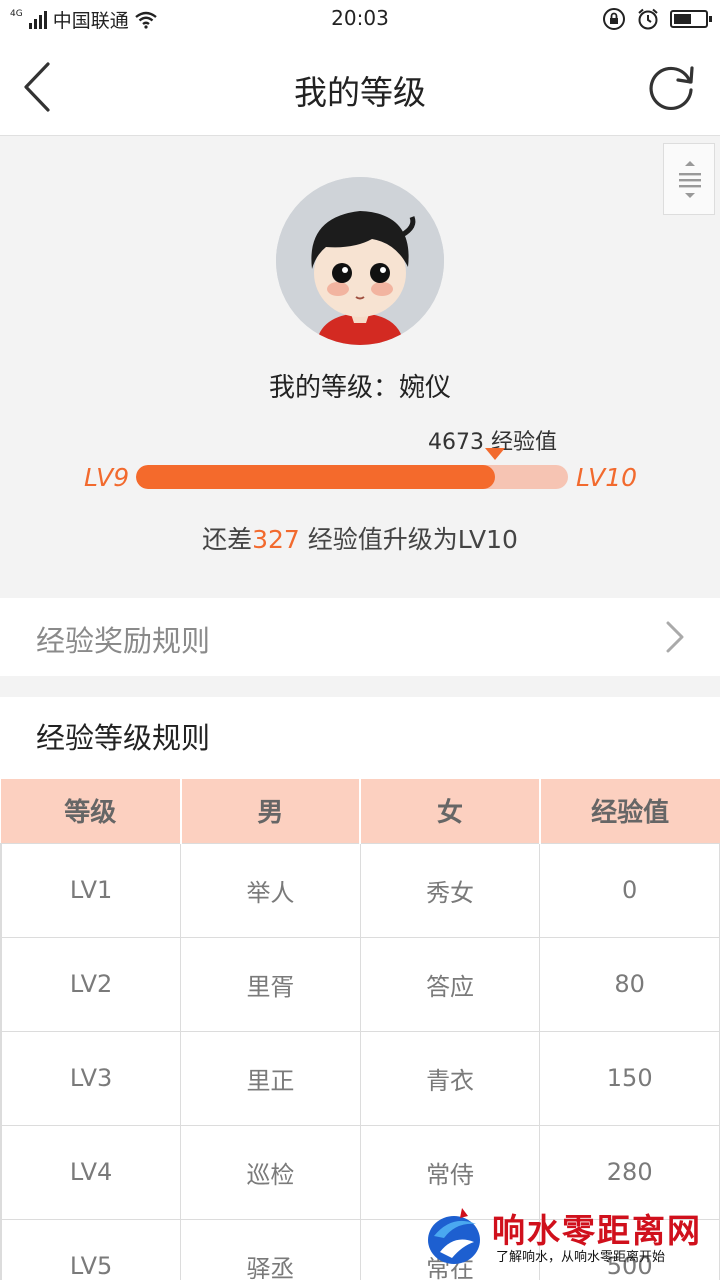 Image resolution: width=720 pixels, height=1280 pixels. Describe the element at coordinates (629, 811) in the screenshot. I see `header-exp: 经验值` at that location.